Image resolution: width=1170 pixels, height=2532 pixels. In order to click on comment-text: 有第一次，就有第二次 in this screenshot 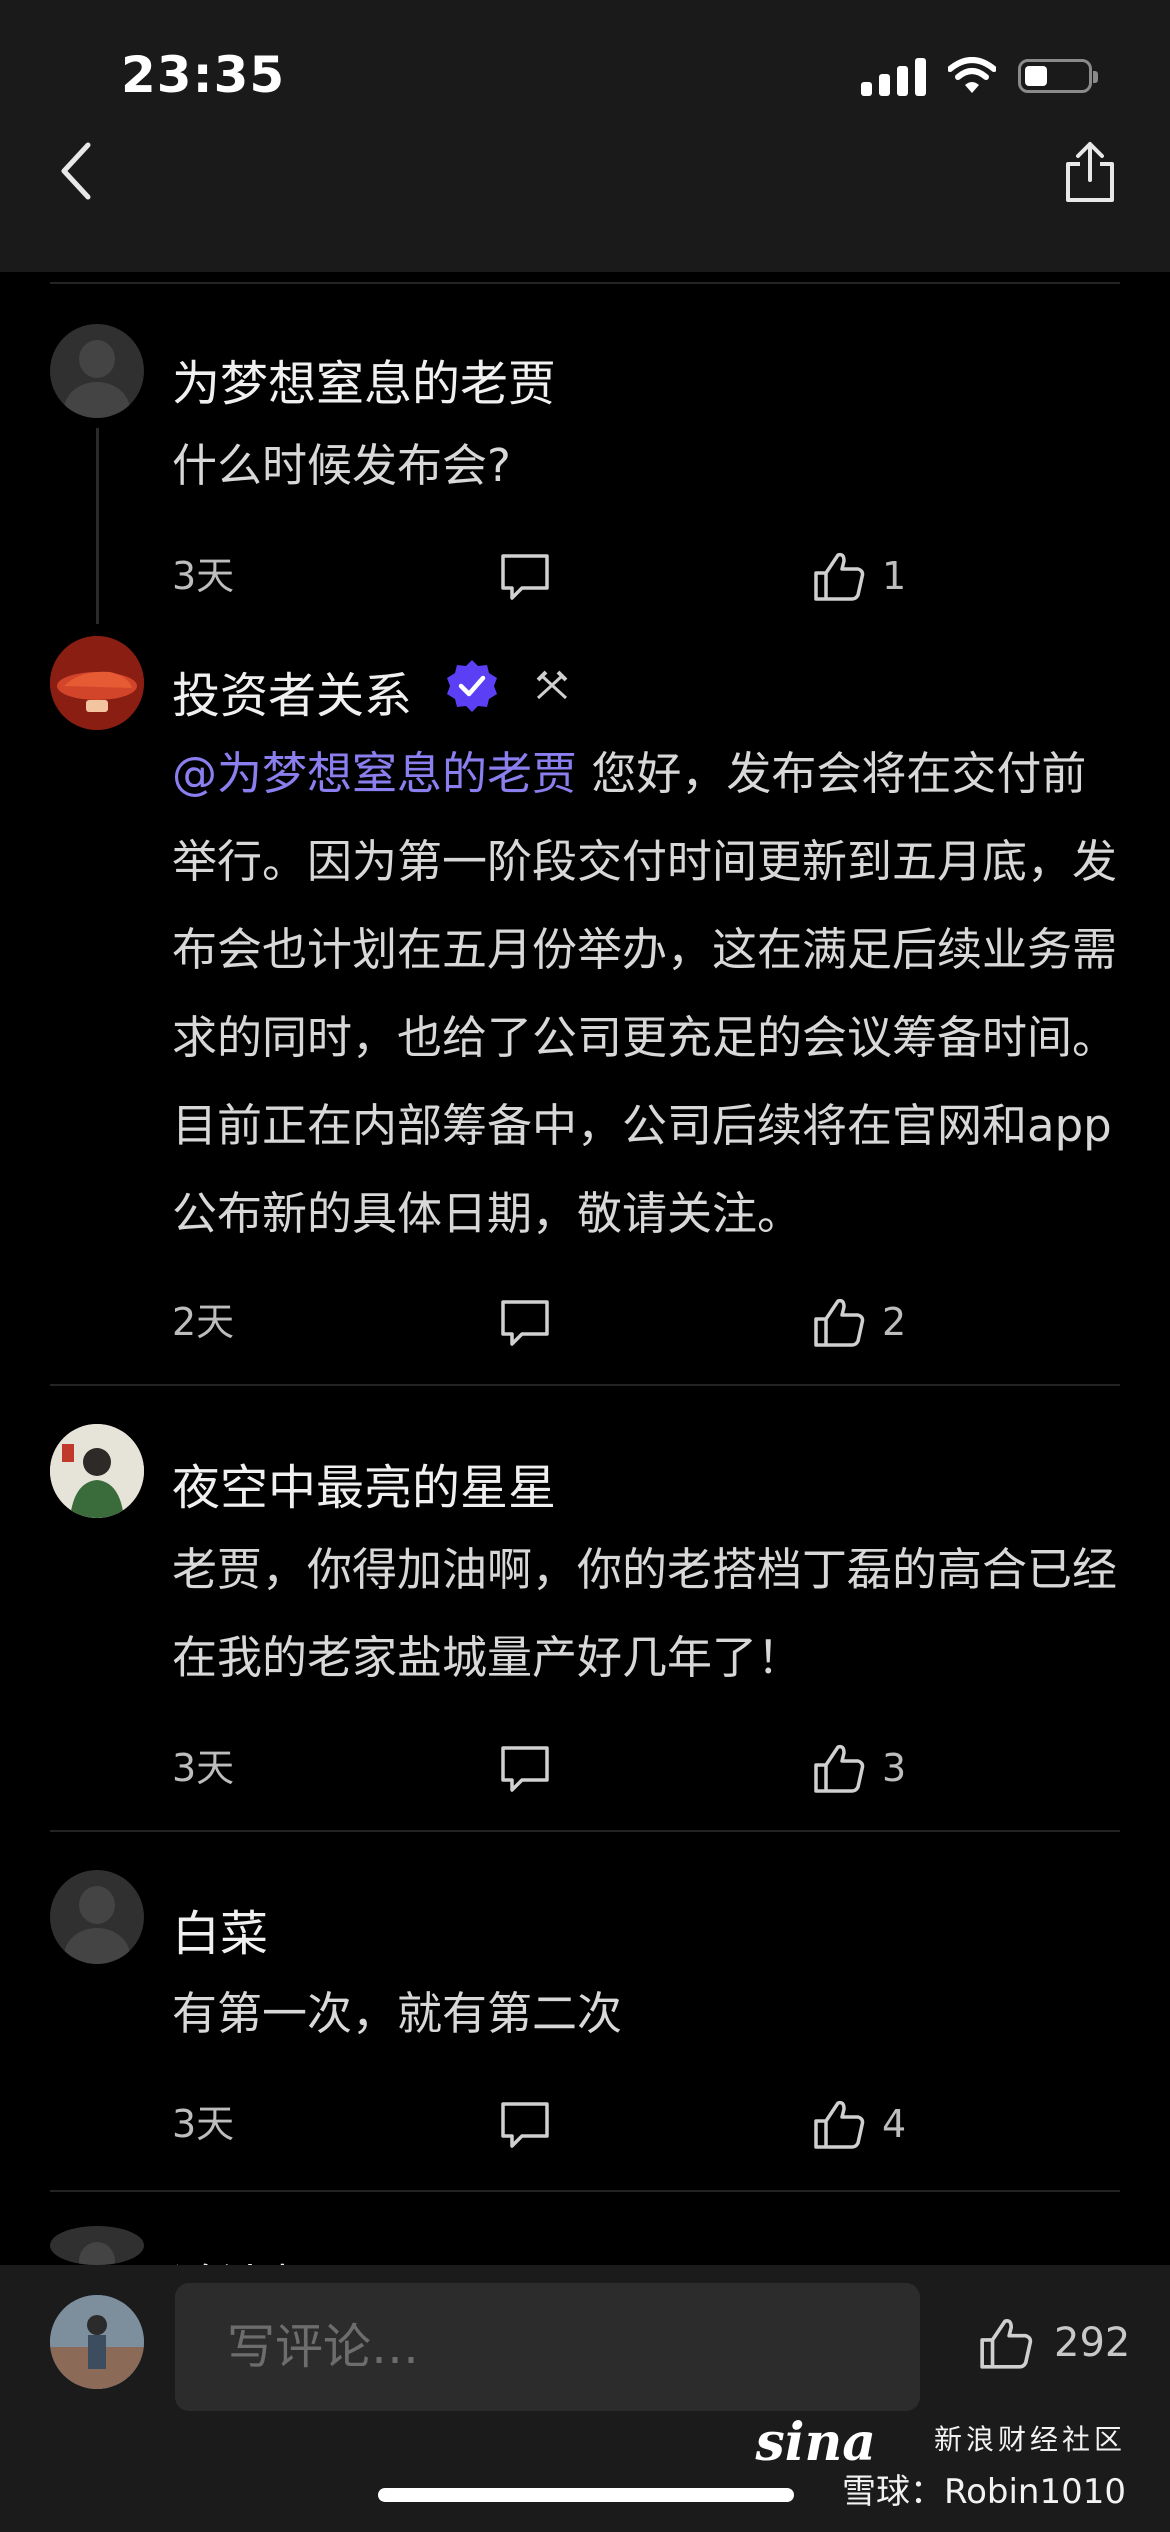, I will do `click(397, 2013)`.